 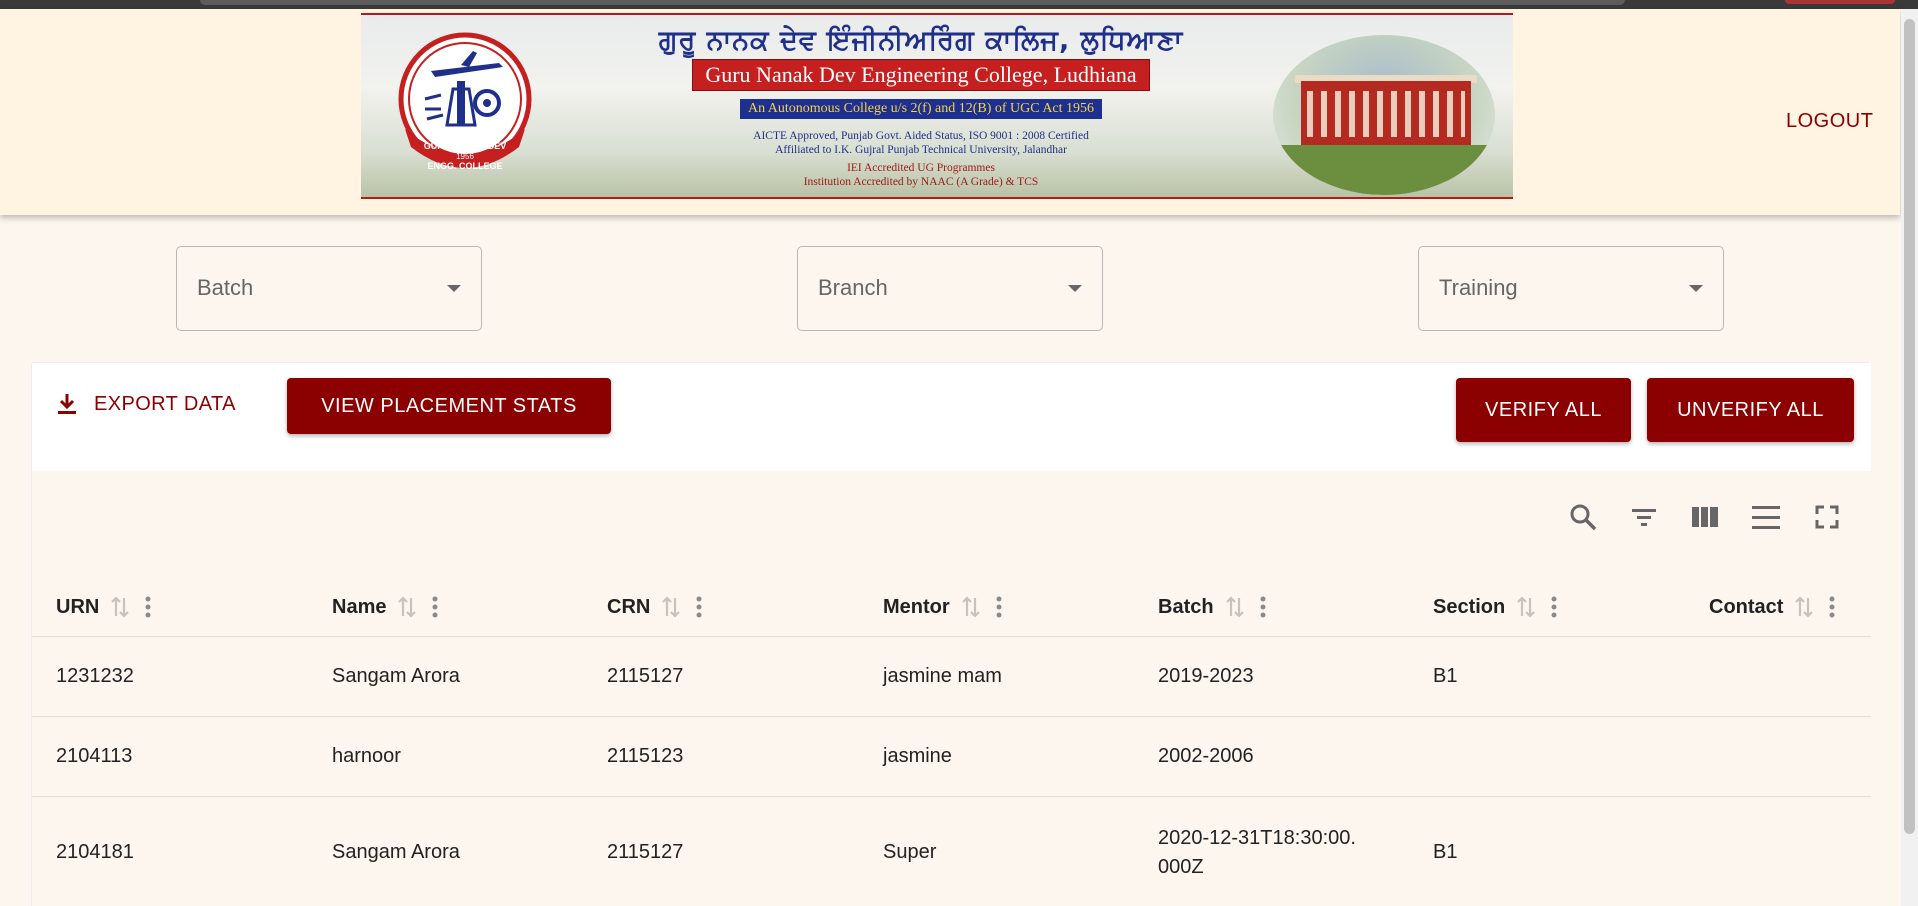 What do you see at coordinates (853, 287) in the screenshot?
I see `branch-select-label: Branch` at bounding box center [853, 287].